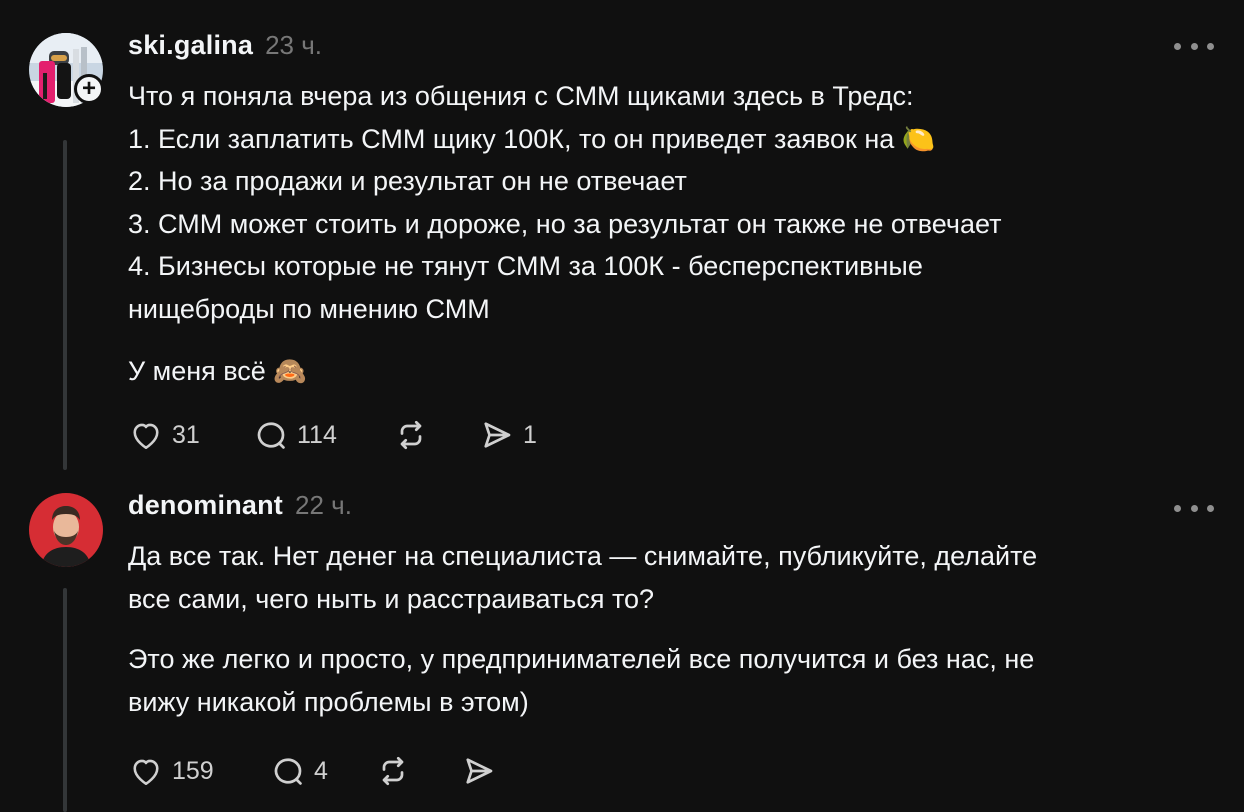 The width and height of the screenshot is (1244, 812). What do you see at coordinates (205, 505) in the screenshot?
I see `username: denominant` at bounding box center [205, 505].